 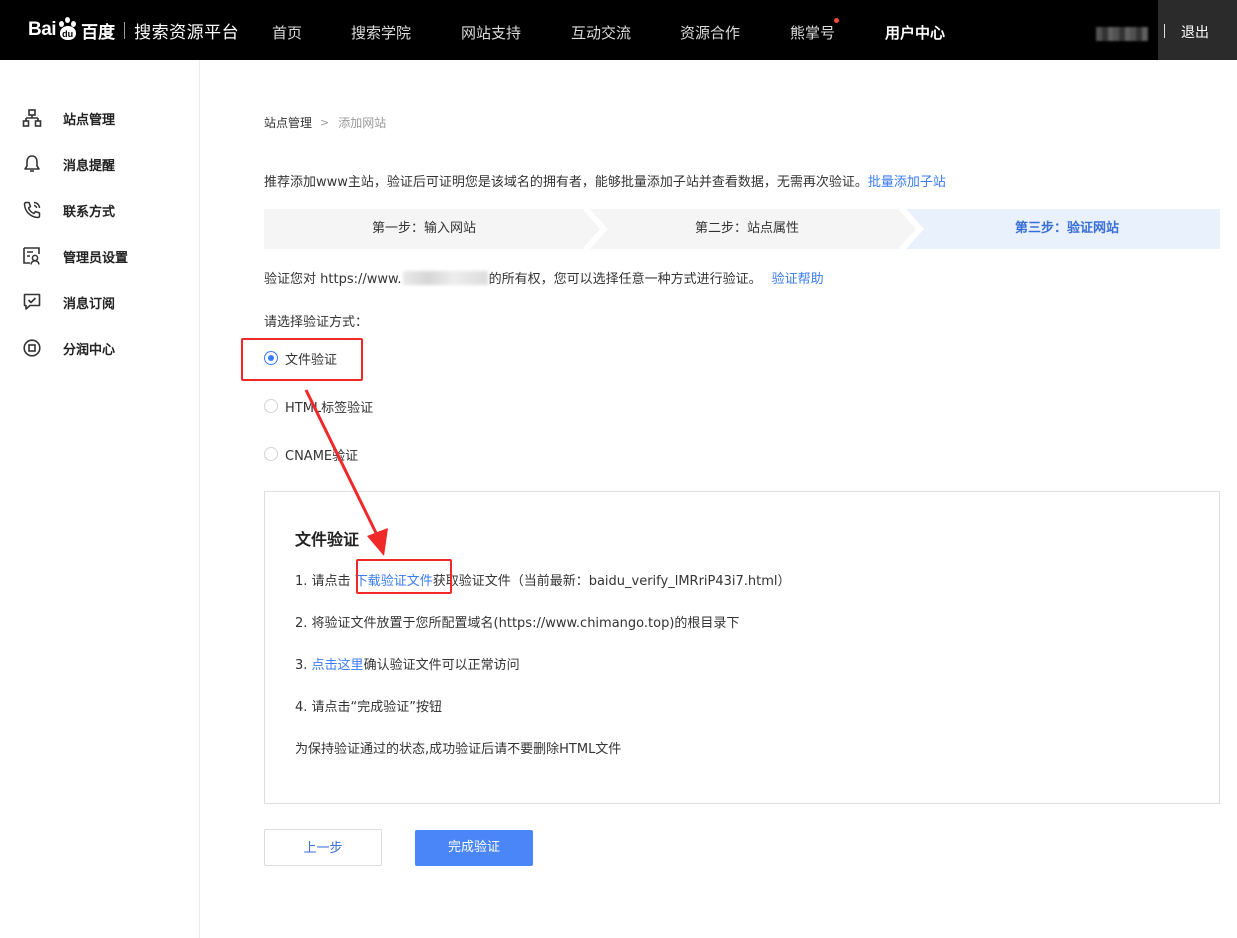 I want to click on baidu-logo: Bai du 百度 搜索资源平台, so click(x=133, y=30).